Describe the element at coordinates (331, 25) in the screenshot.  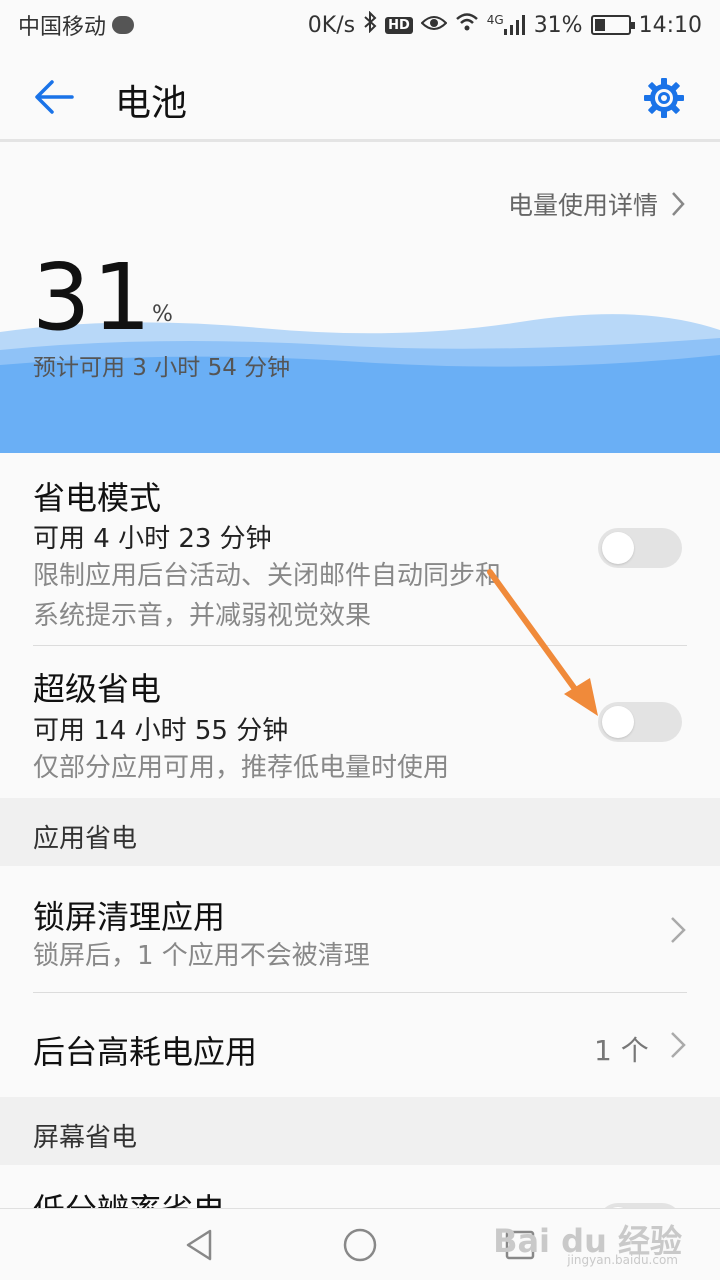
I see `net-speed: 0K/s` at that location.